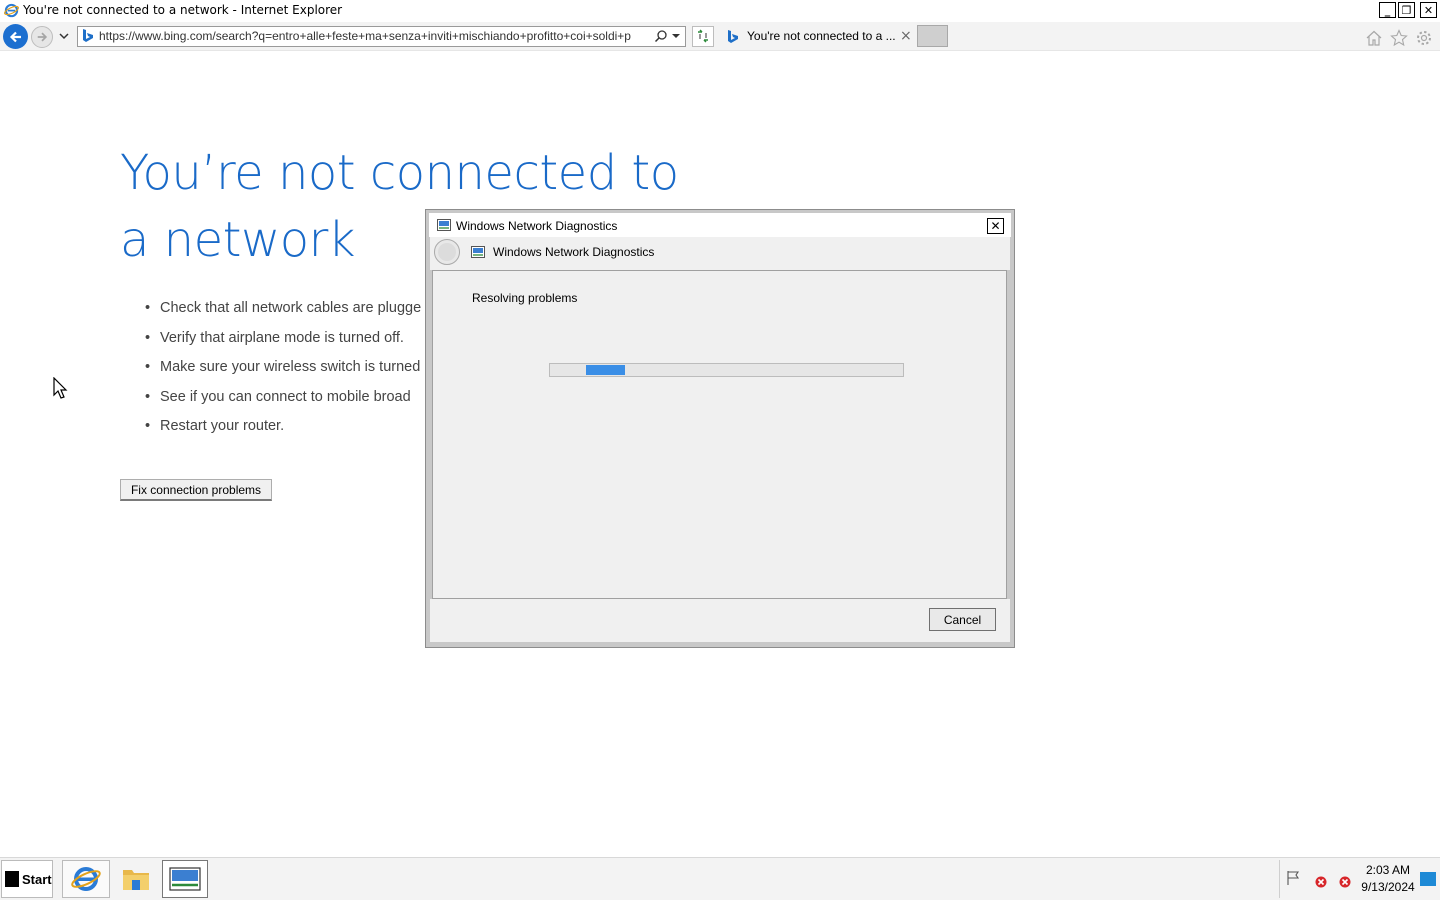  What do you see at coordinates (64, 36) in the screenshot?
I see `recent-pages-dropdown-icon` at bounding box center [64, 36].